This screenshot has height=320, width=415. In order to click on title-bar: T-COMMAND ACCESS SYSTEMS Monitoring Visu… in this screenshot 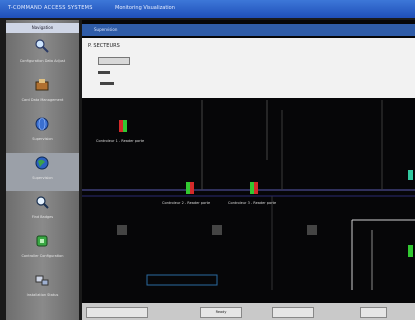, I will do `click(207, 9)`.